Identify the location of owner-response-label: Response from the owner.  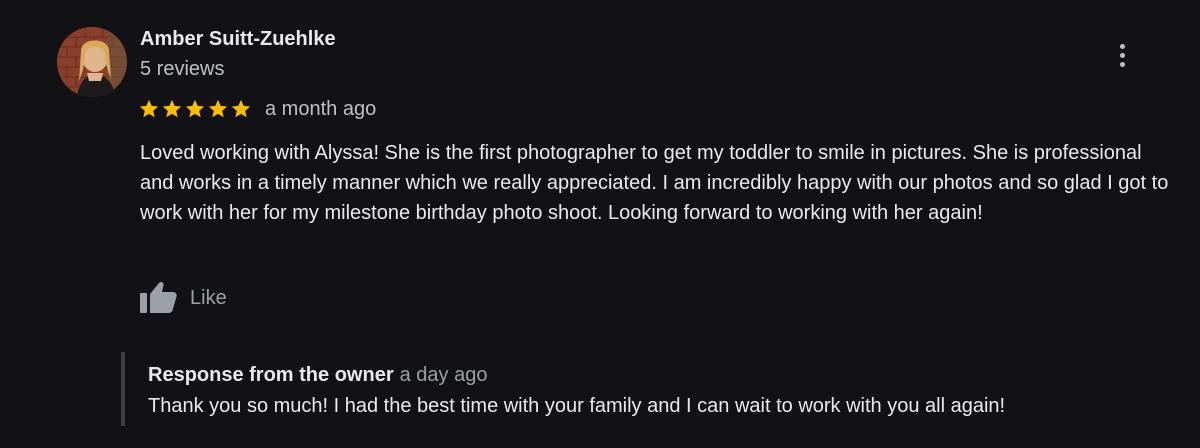
(271, 375).